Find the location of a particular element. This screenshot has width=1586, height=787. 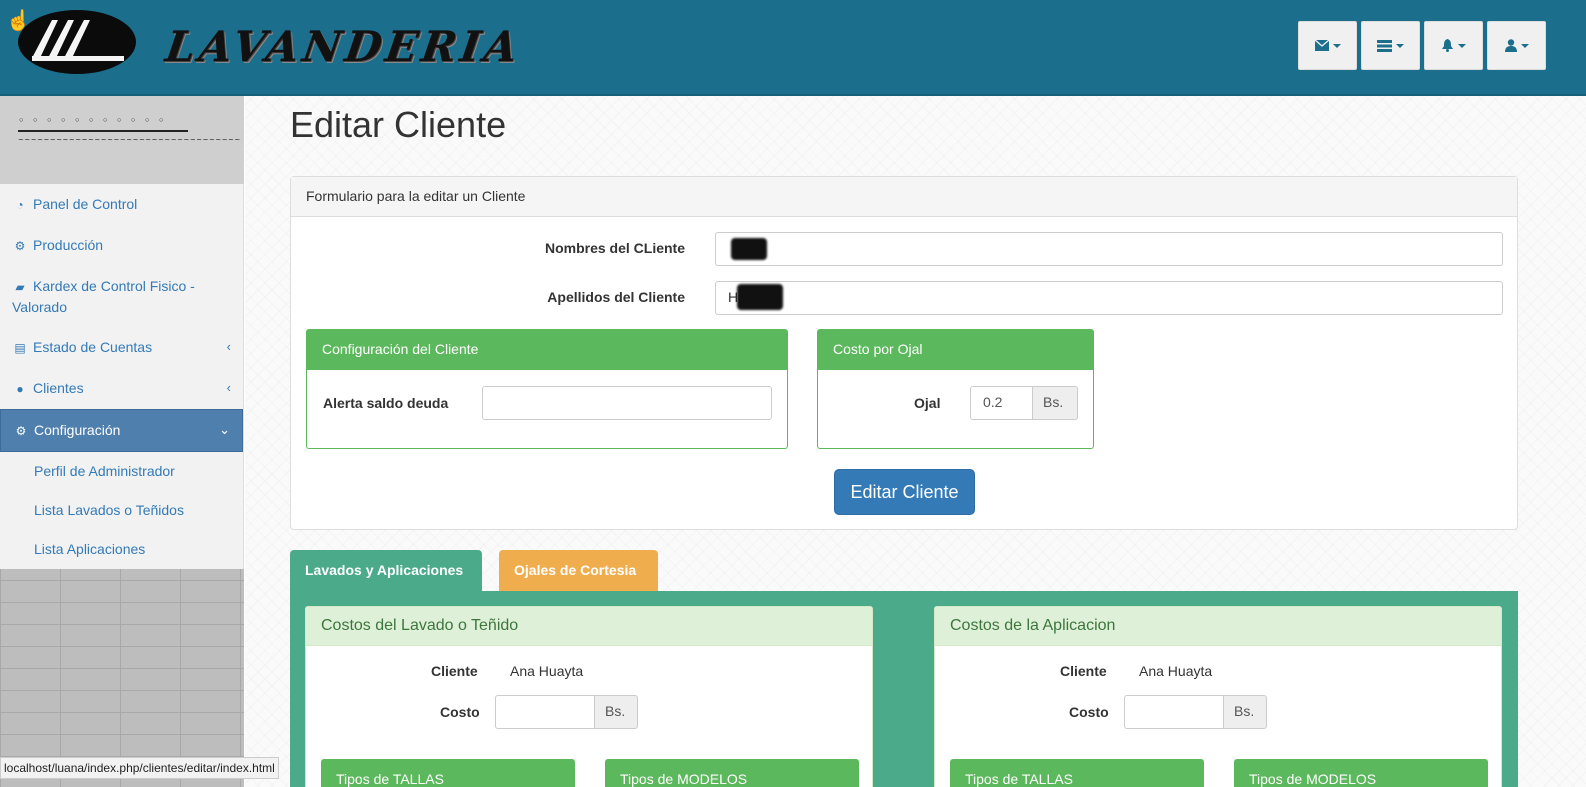

chevron-down-icon: ⌄ is located at coordinates (224, 429).